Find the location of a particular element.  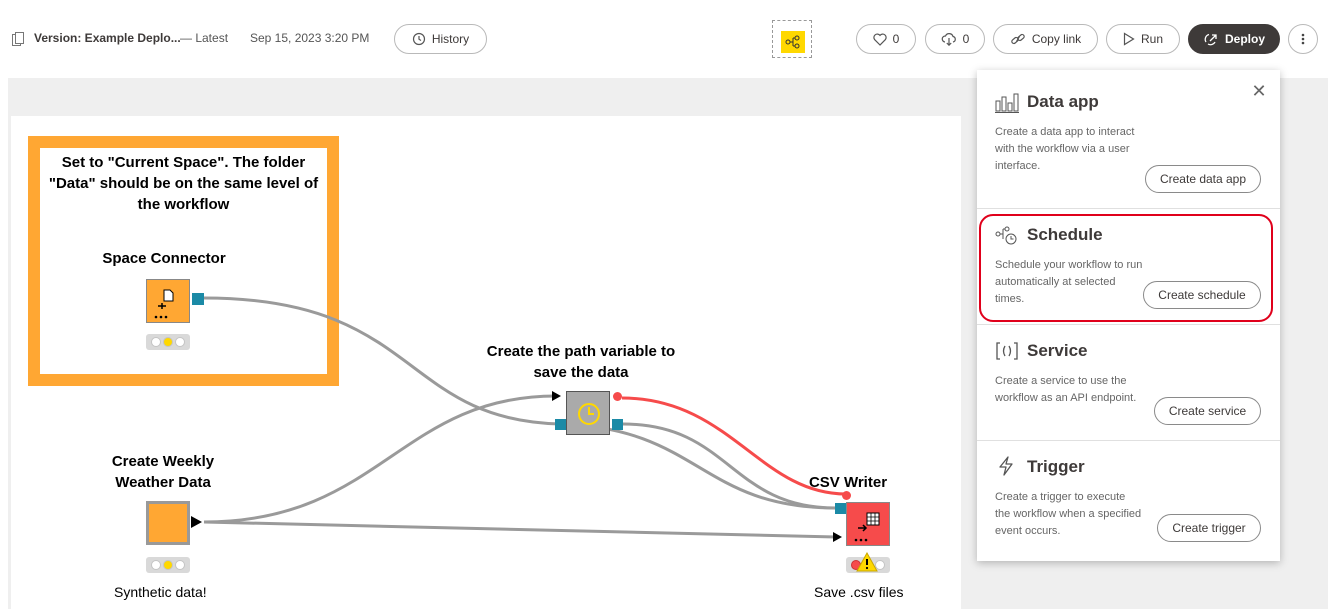

path-variable-node is located at coordinates (588, 413).